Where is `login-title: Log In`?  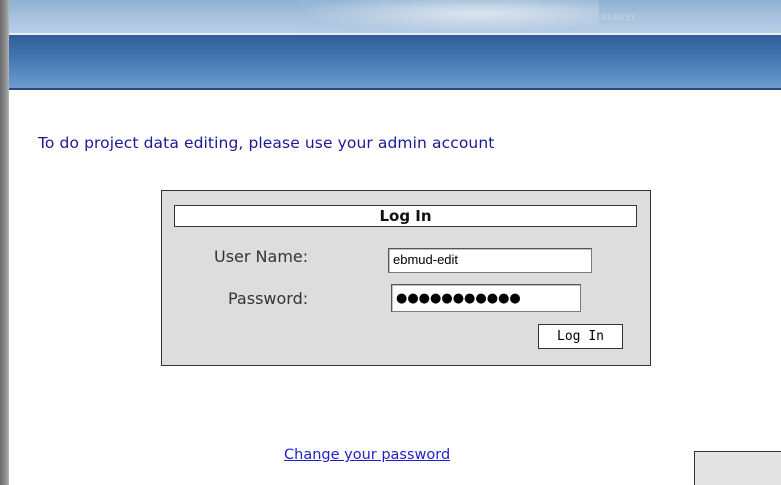 login-title: Log In is located at coordinates (405, 216).